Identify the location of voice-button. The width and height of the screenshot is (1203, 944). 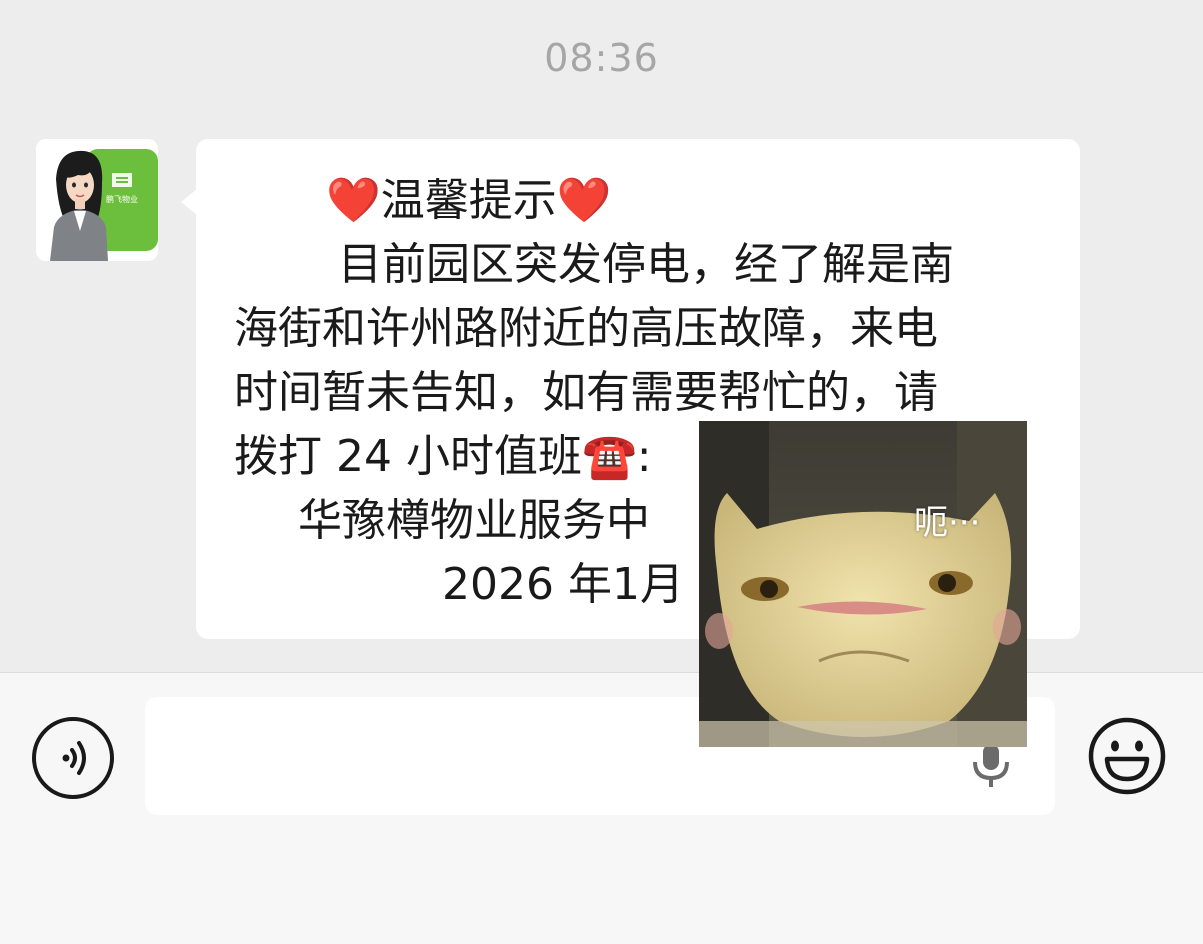
(73, 758).